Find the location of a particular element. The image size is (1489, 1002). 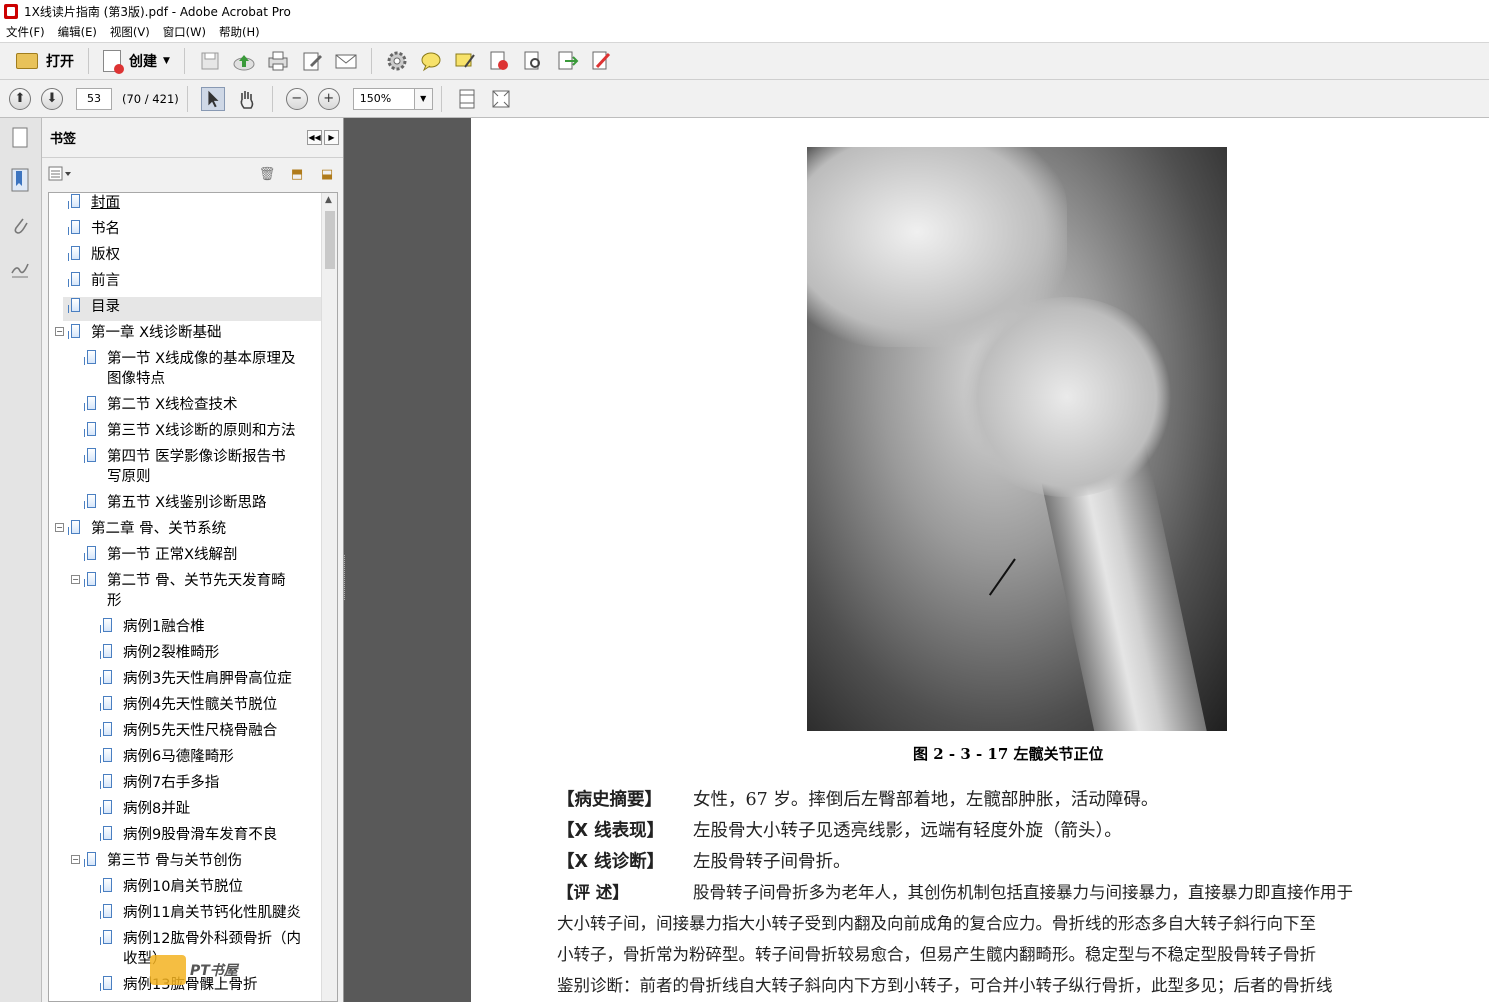

history-text: 女性，67 岁。摔倒后左臀部着地，左髋部肿胀，活动障碍。 is located at coordinates (926, 800).